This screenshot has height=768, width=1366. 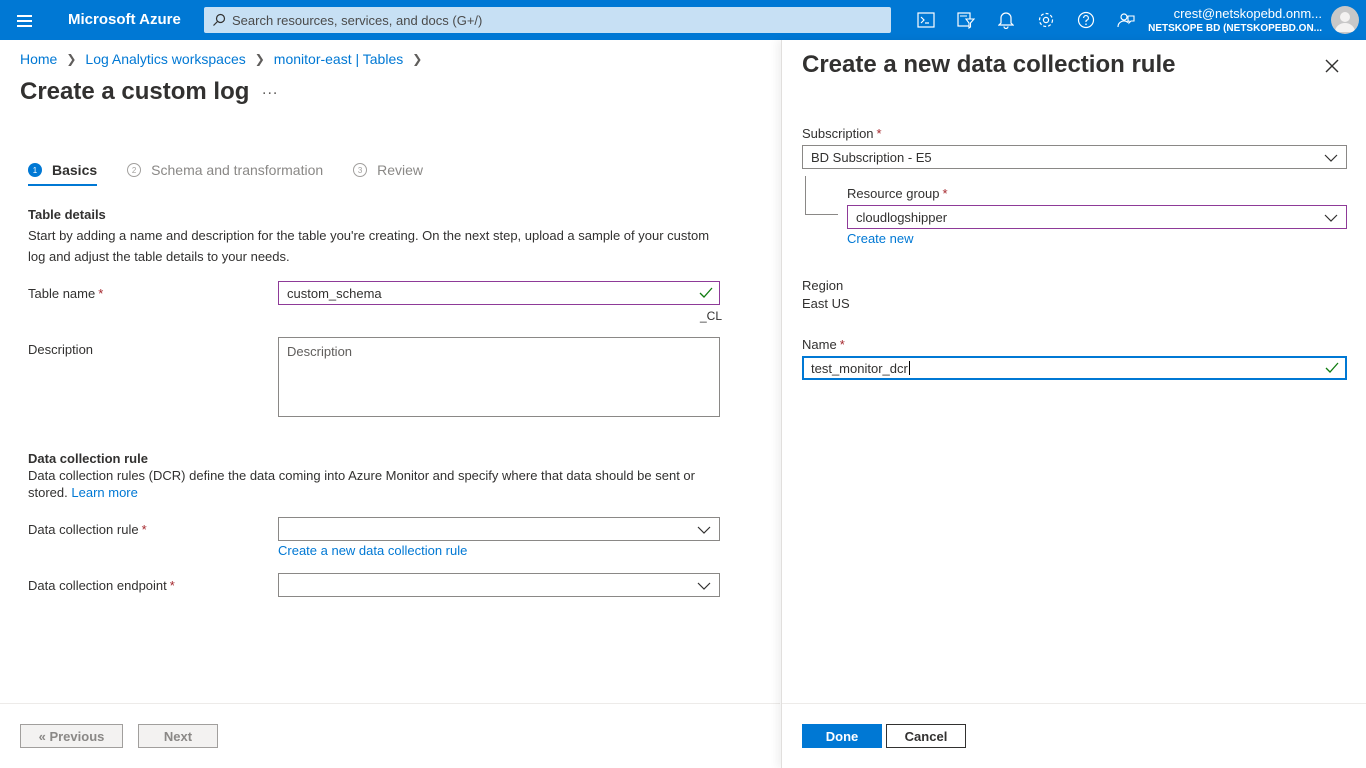 What do you see at coordinates (871, 157) in the screenshot?
I see `subscription-value: BD Subscription - E5` at bounding box center [871, 157].